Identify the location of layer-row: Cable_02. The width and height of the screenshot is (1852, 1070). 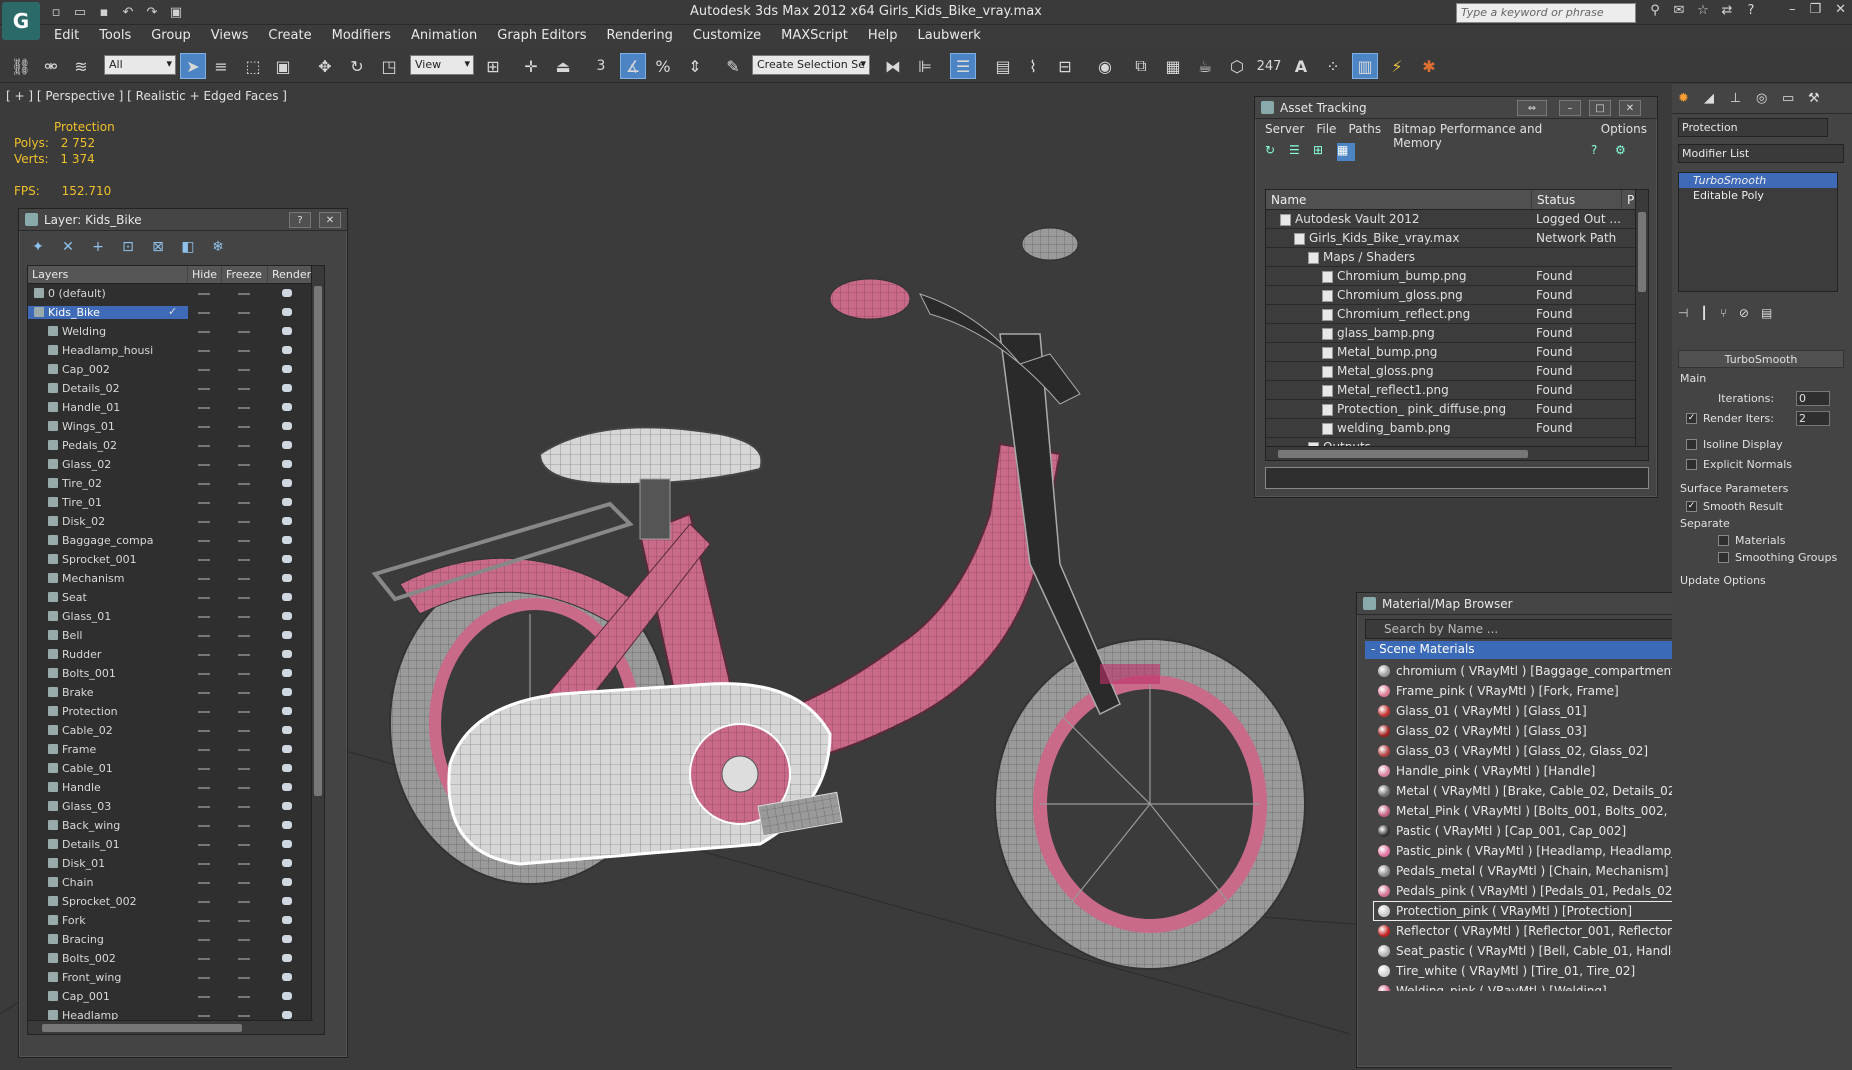
(176, 730).